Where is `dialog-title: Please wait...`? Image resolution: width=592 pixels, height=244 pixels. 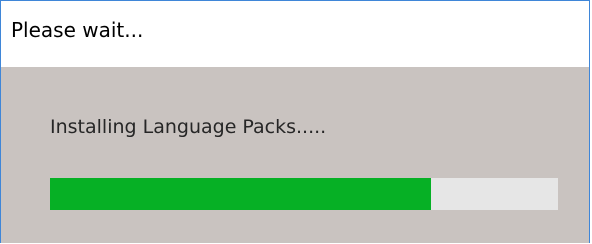
dialog-title: Please wait... is located at coordinates (77, 30).